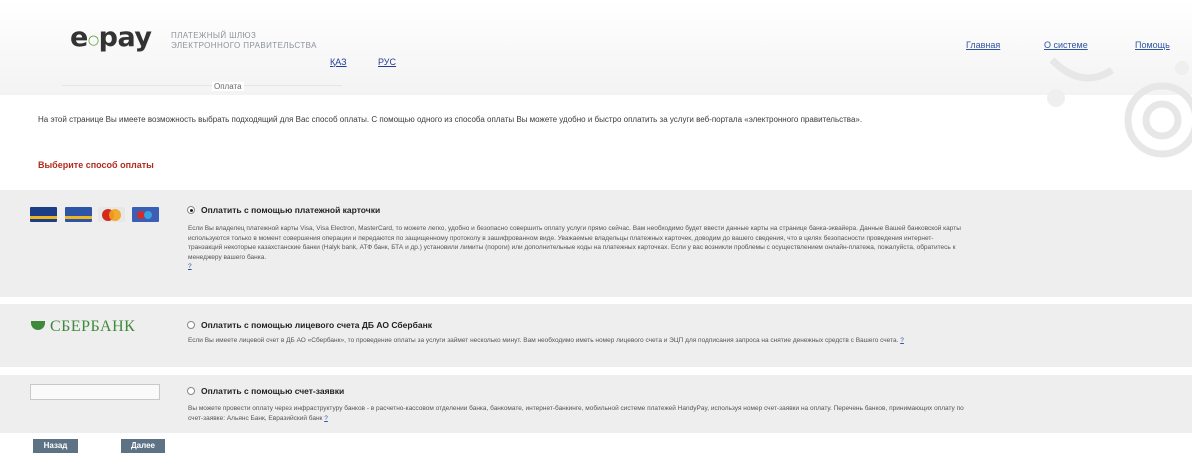 This screenshot has width=1192, height=453. I want to click on decorative-ornament, so click(1102, 105).